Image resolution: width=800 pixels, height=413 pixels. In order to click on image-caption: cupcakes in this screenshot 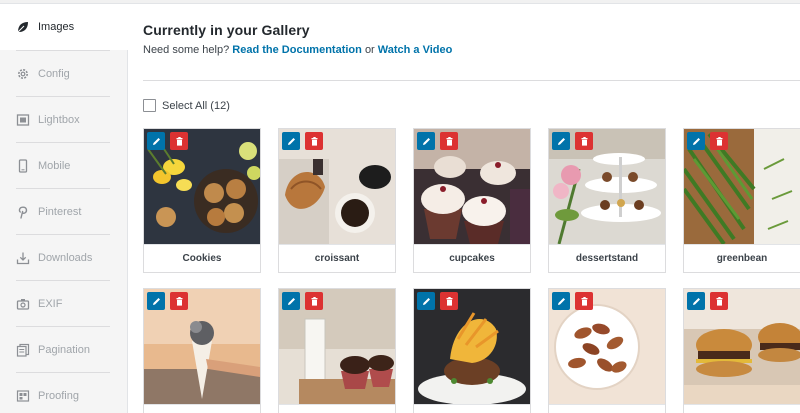, I will do `click(472, 258)`.